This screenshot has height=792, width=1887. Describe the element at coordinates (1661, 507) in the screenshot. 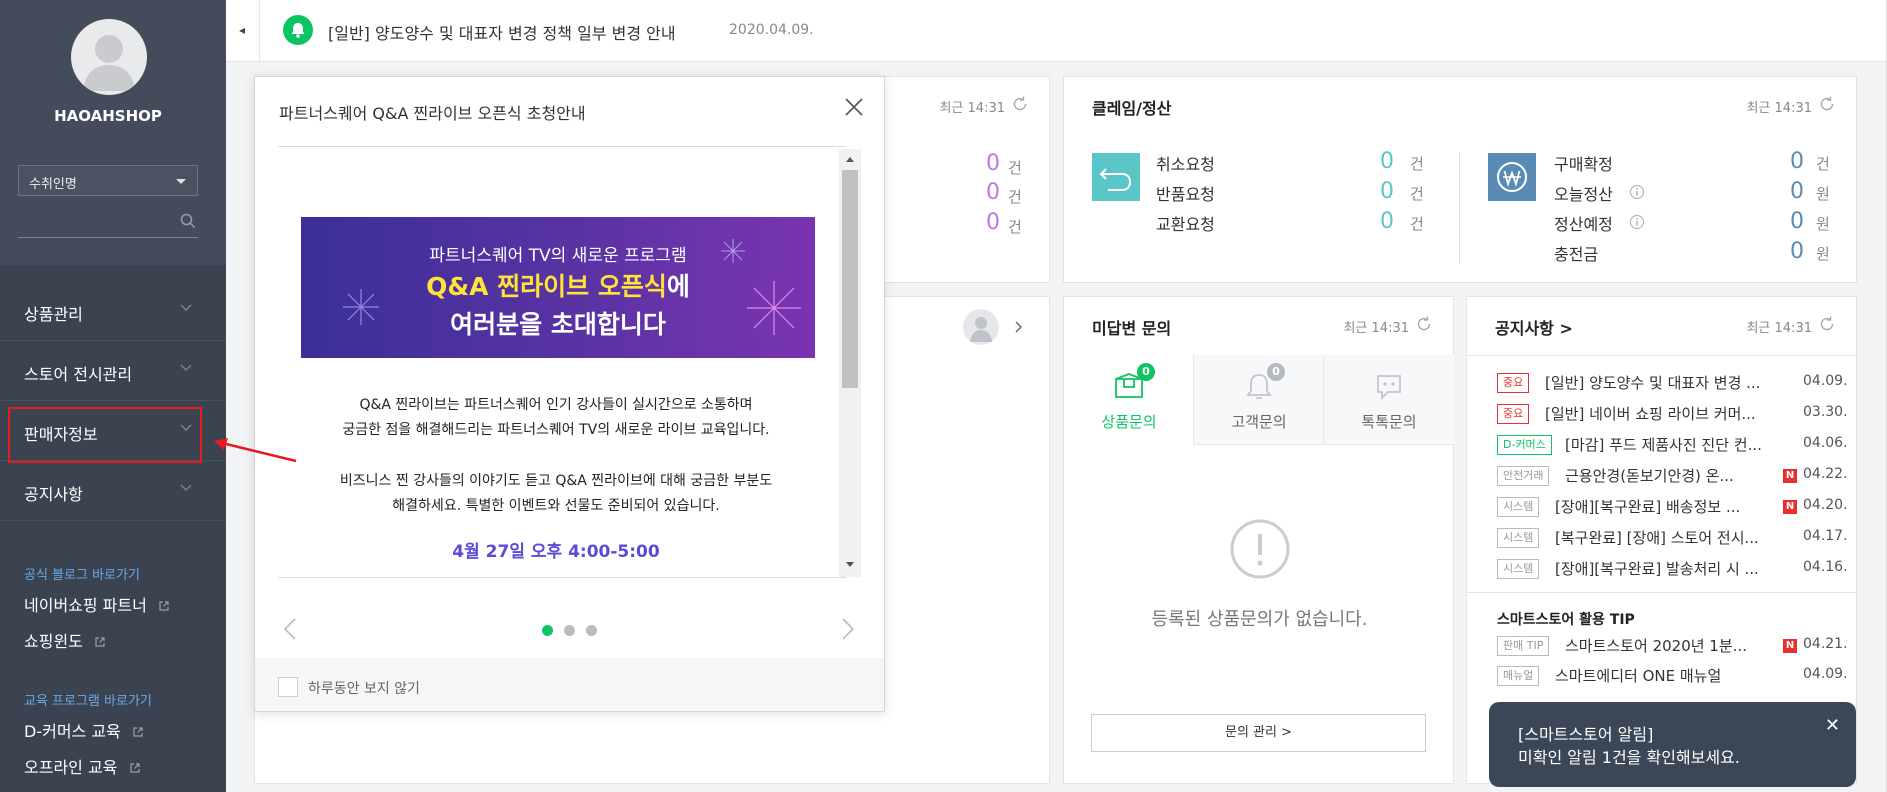

I see `notice-item: 시스템 [장애][복구완료] 배송정보 ... N 04.20.` at that location.